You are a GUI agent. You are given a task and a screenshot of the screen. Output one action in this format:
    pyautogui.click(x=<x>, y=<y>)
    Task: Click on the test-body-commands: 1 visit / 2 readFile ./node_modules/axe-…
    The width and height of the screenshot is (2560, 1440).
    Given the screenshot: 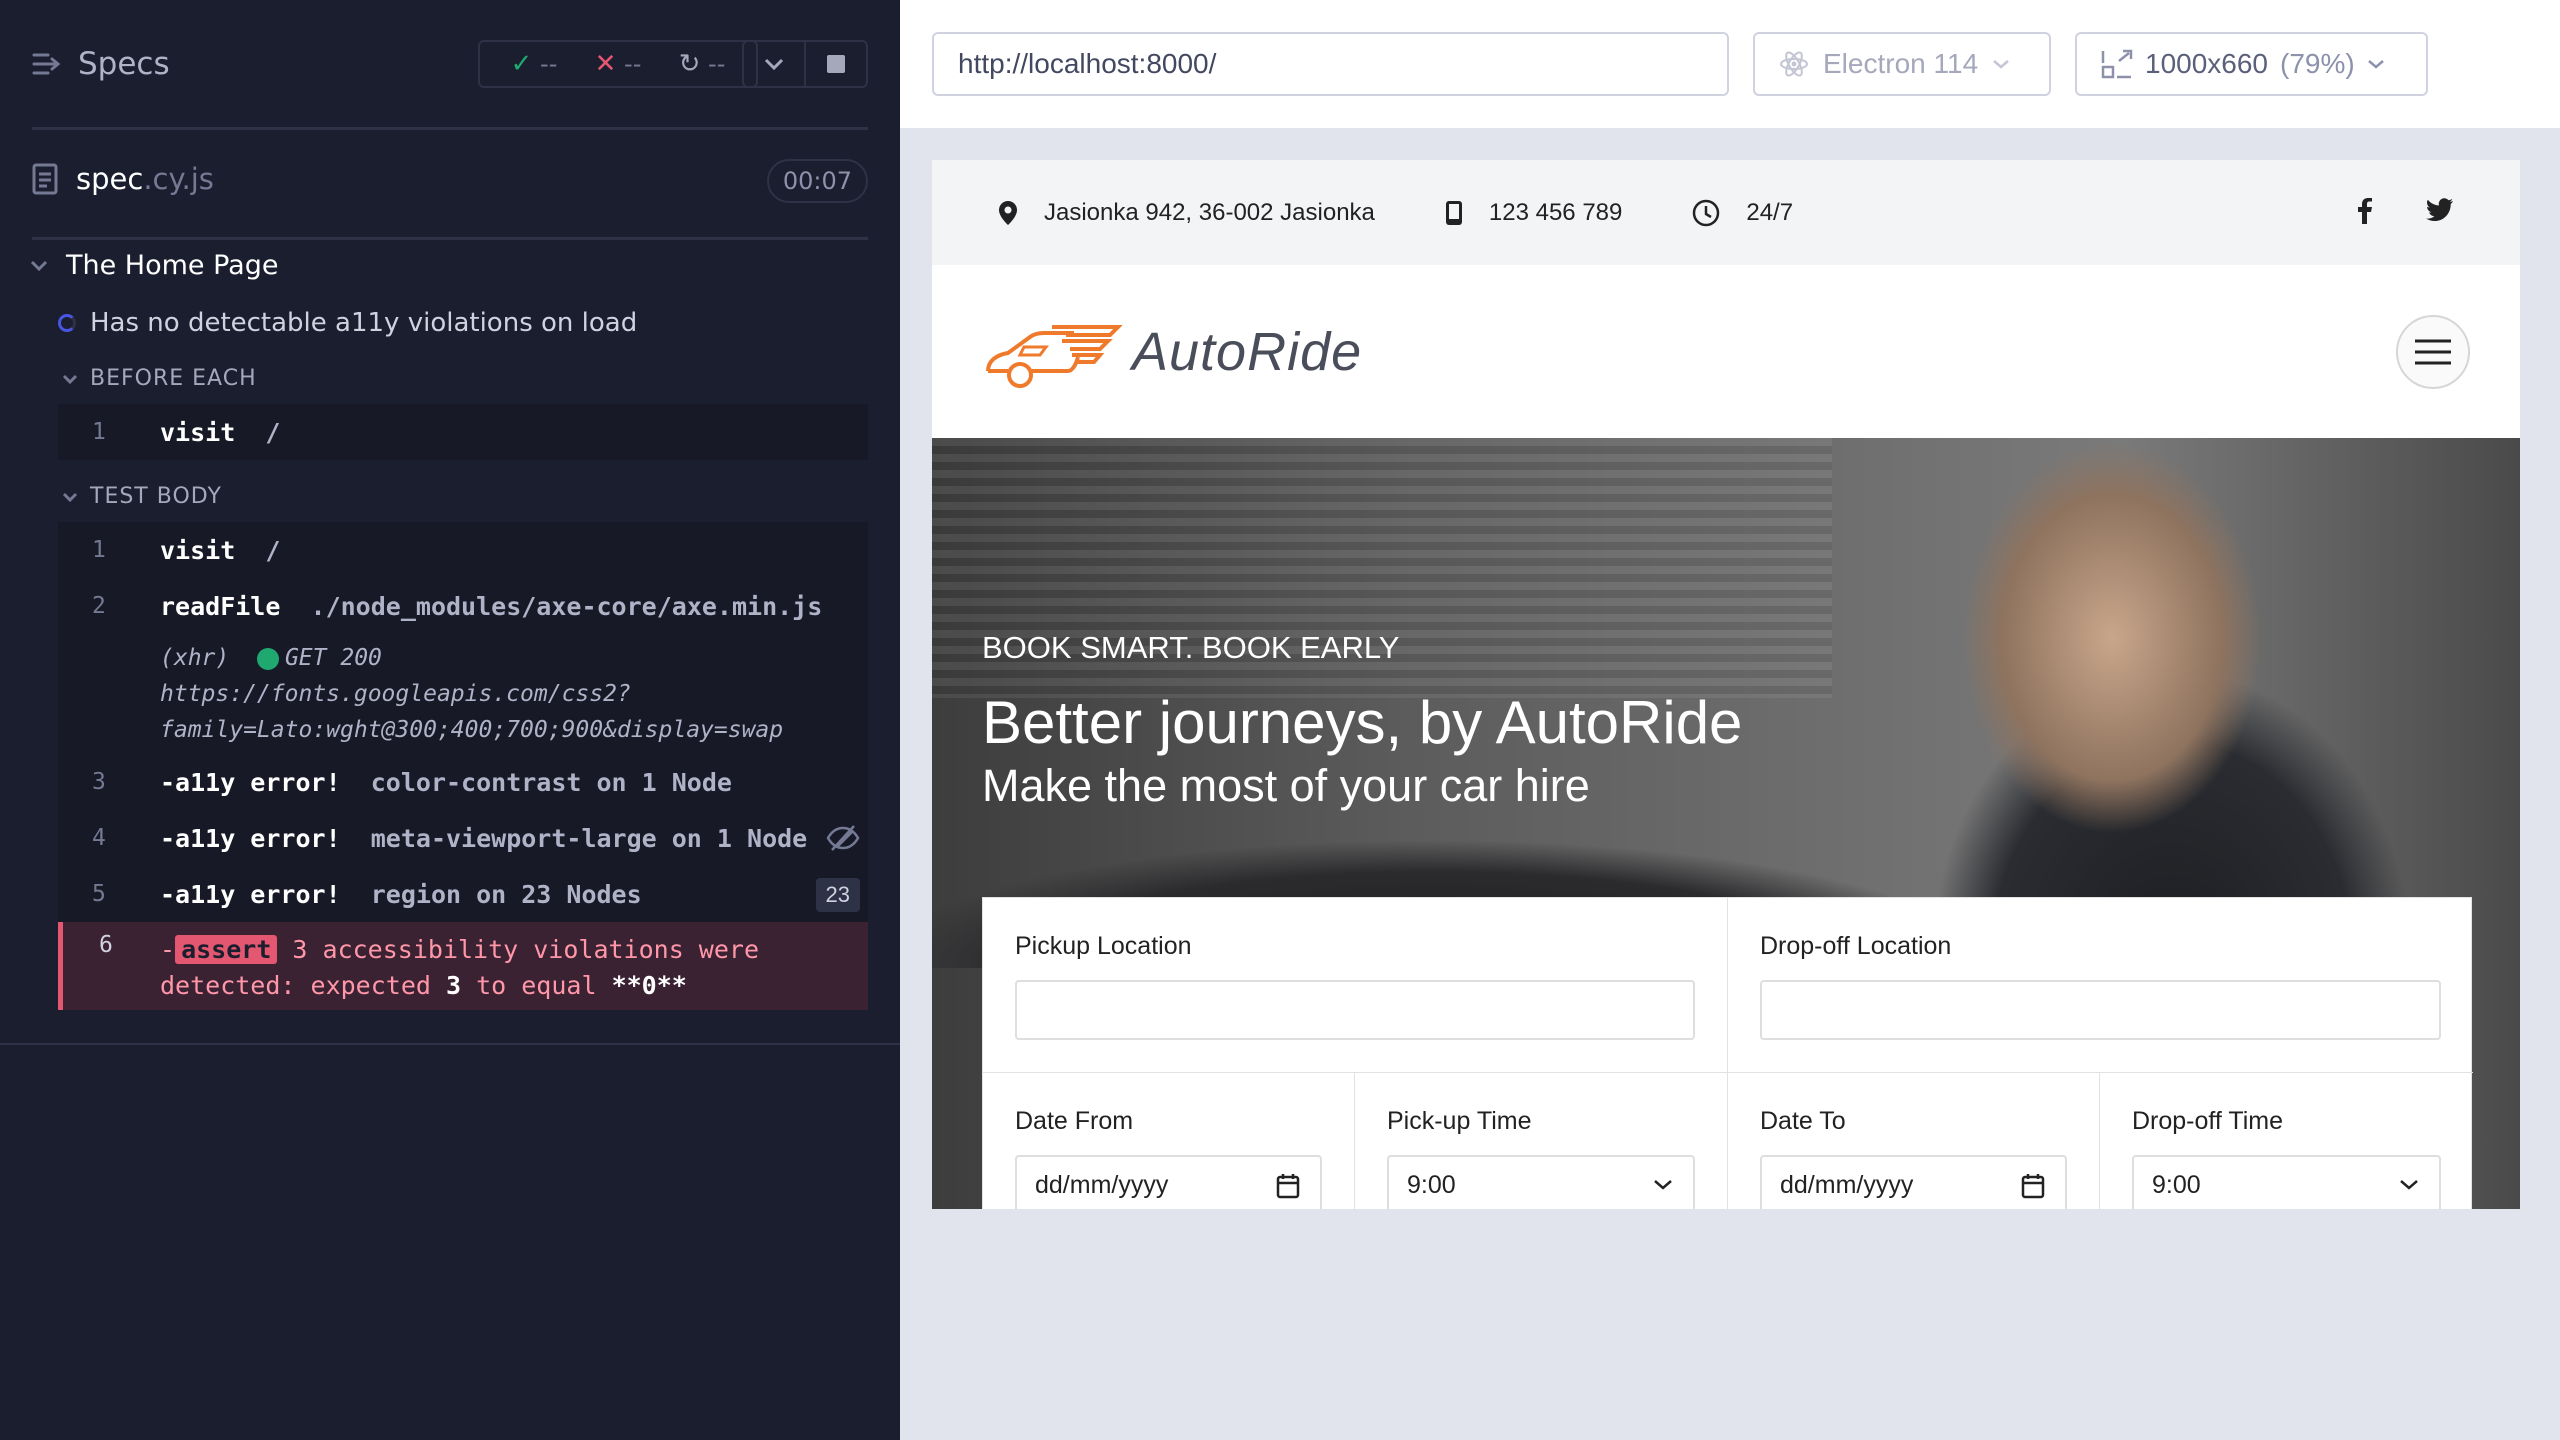 What is the action you would take?
    pyautogui.click(x=463, y=766)
    